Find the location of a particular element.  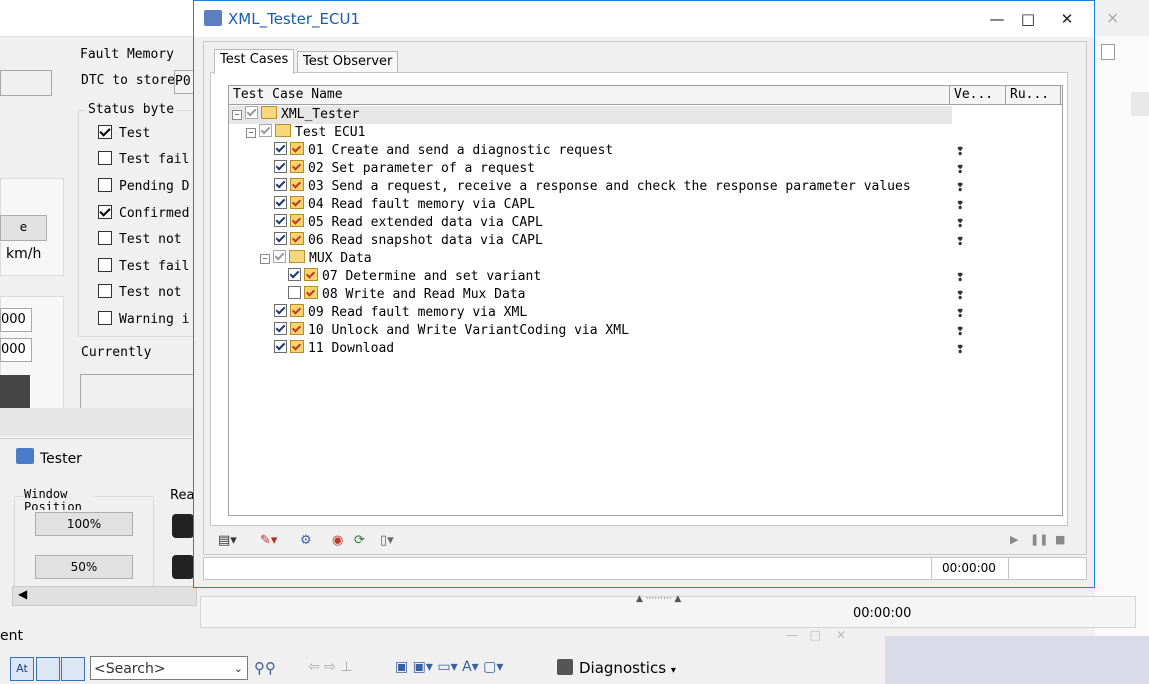

report-icon: ▤▾ is located at coordinates (227, 540).